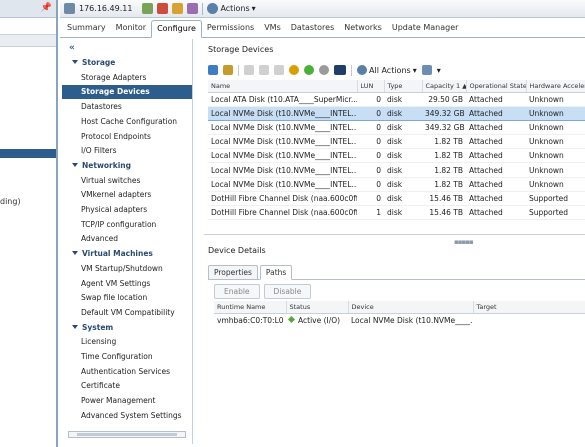  What do you see at coordinates (127, 313) in the screenshot?
I see `nav-item-default-vm-compatibility: Default VM Compatibility` at bounding box center [127, 313].